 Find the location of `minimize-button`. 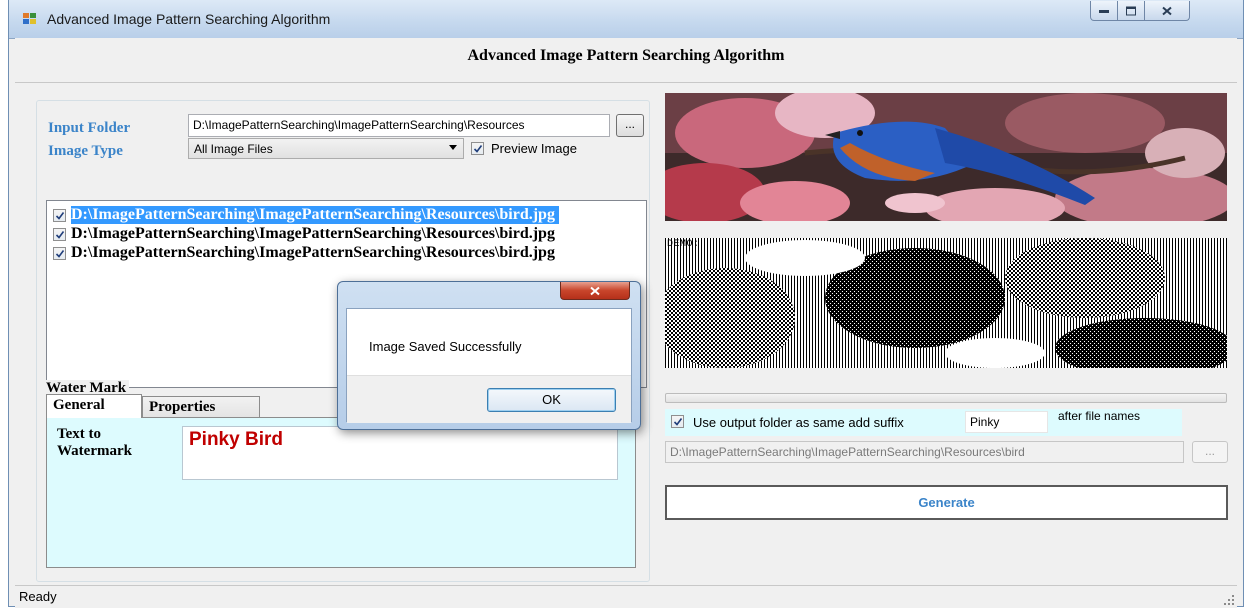

minimize-button is located at coordinates (1104, 11).